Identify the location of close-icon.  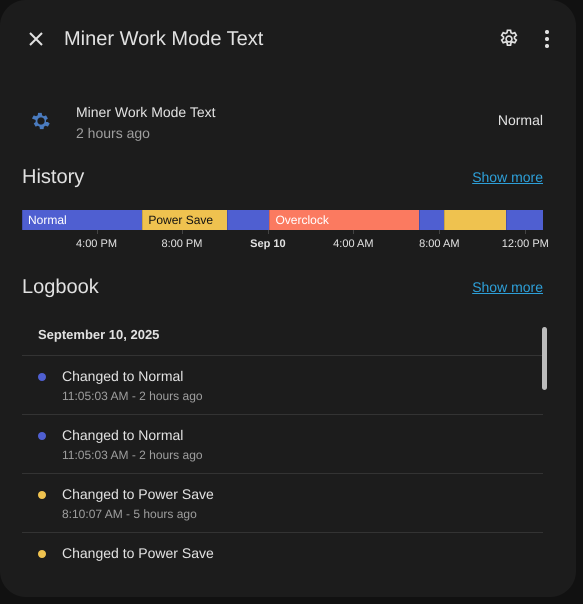
(36, 39).